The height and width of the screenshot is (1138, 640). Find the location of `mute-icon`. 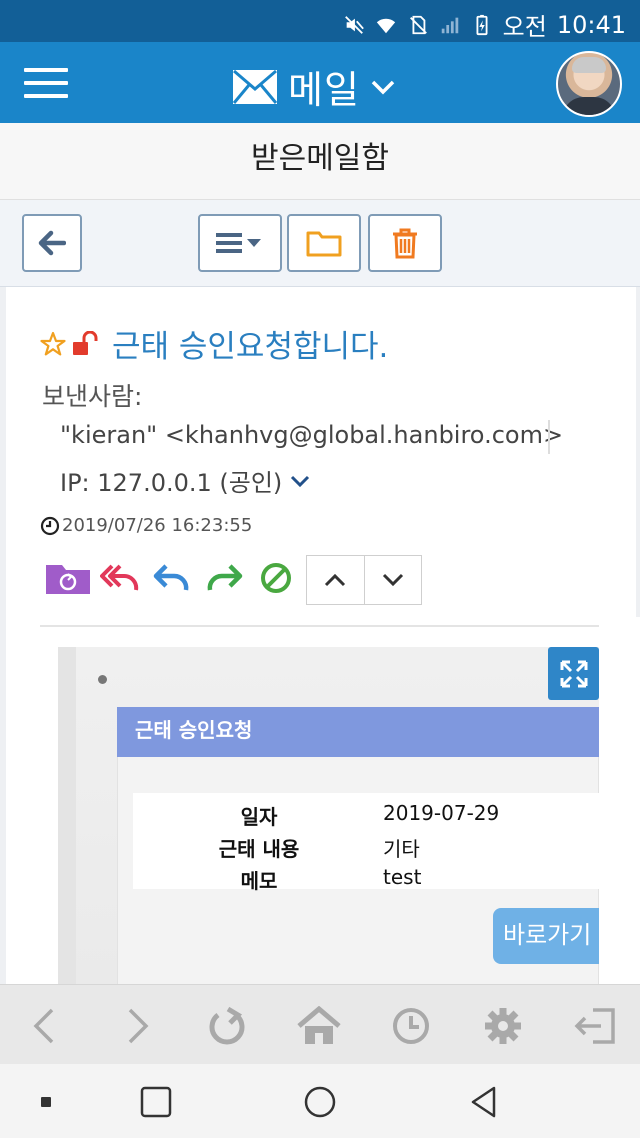

mute-icon is located at coordinates (354, 24).